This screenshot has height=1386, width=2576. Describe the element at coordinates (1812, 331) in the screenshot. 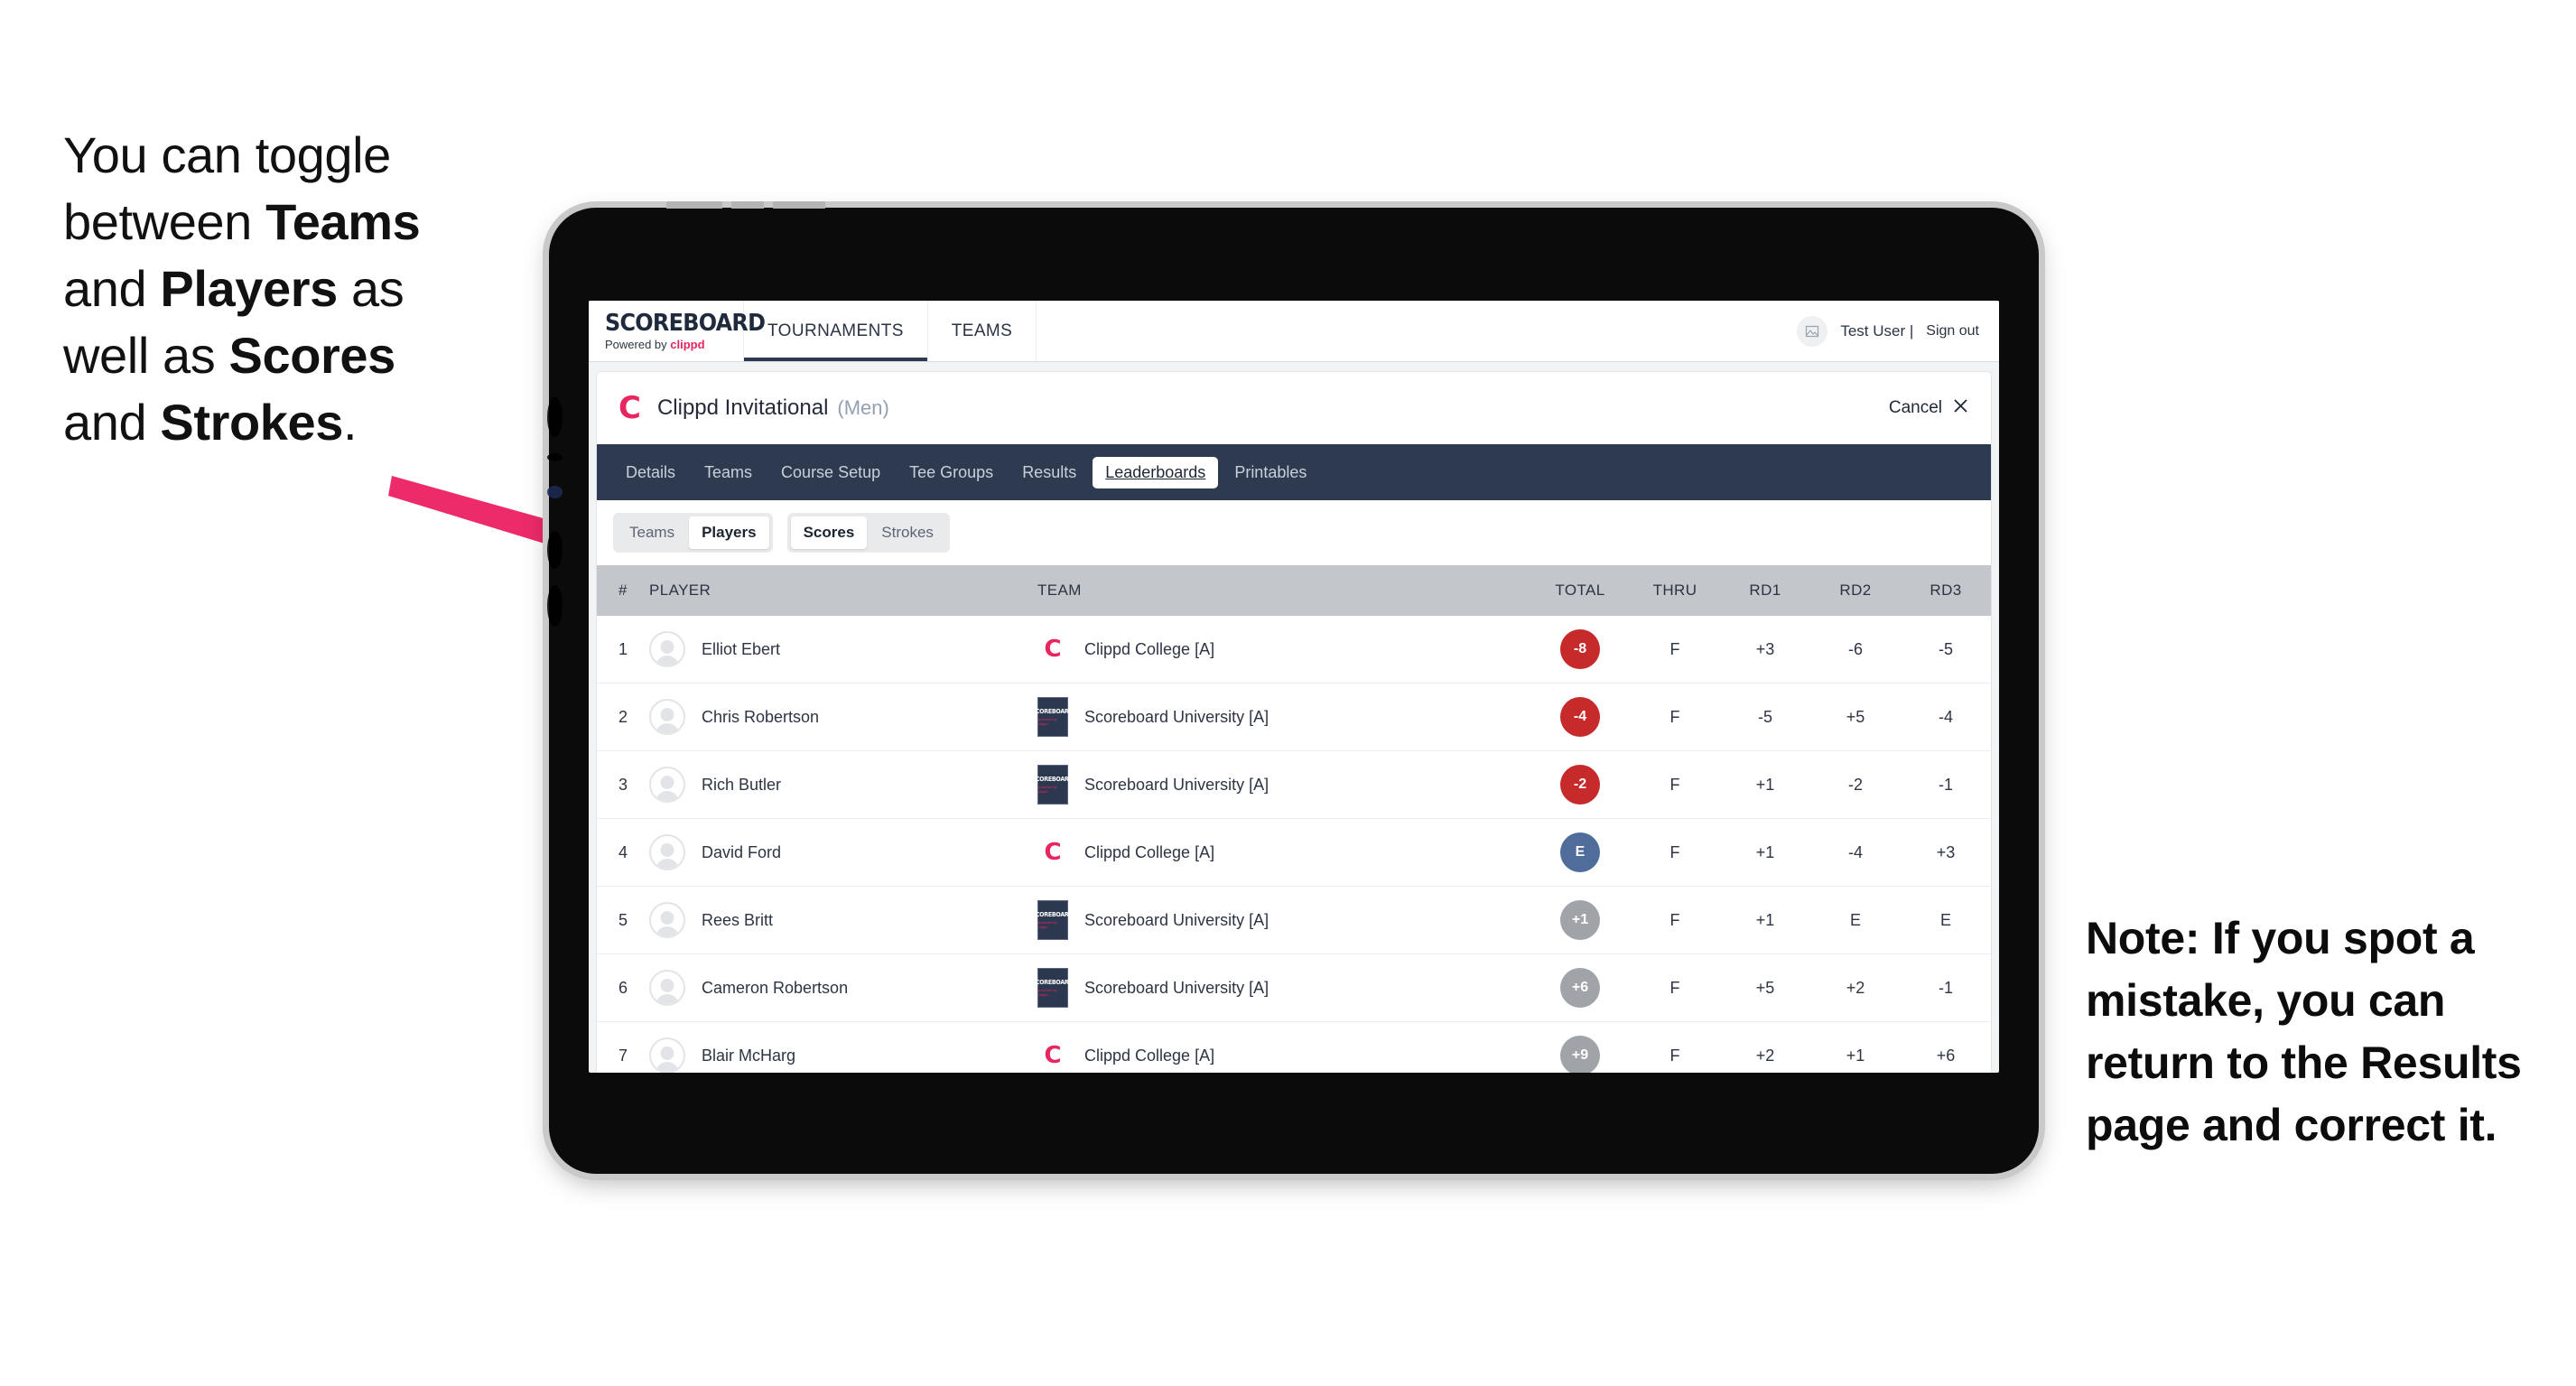

I see `broken-image-icon` at that location.